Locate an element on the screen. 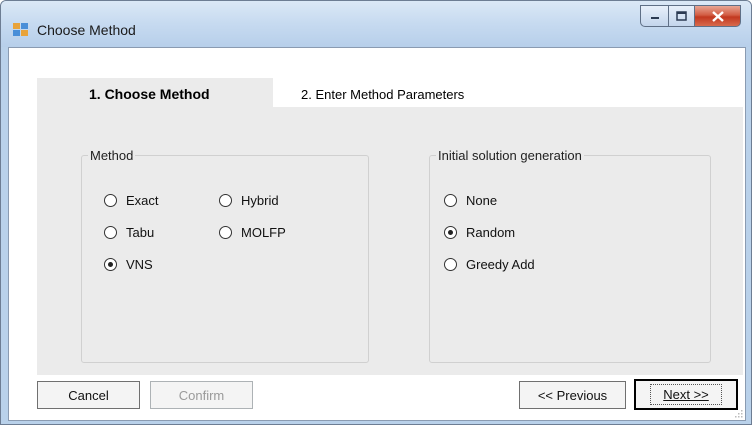  radio-none: None is located at coordinates (470, 200).